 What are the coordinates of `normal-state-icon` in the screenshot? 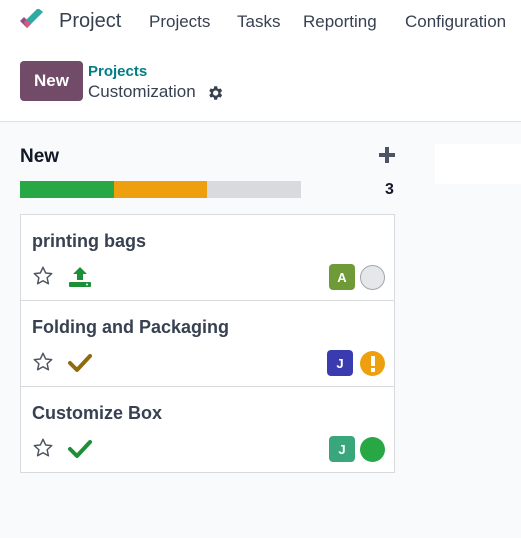 It's located at (372, 277).